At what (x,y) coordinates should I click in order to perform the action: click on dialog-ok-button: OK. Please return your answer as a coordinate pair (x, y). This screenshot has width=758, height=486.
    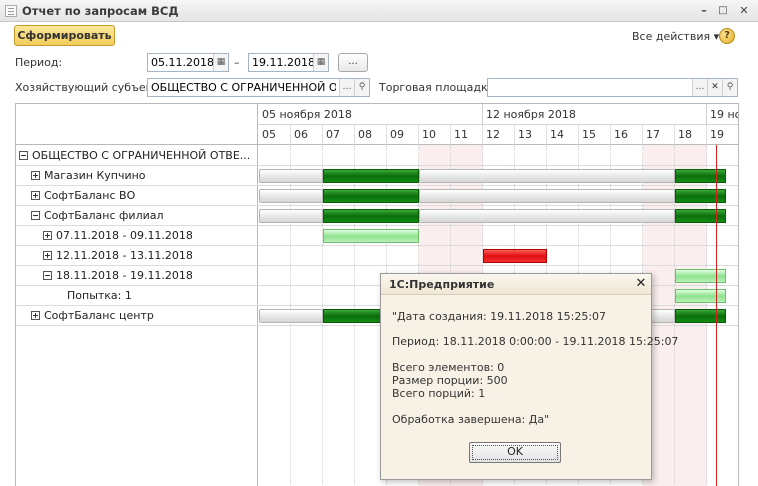
    Looking at the image, I should click on (515, 452).